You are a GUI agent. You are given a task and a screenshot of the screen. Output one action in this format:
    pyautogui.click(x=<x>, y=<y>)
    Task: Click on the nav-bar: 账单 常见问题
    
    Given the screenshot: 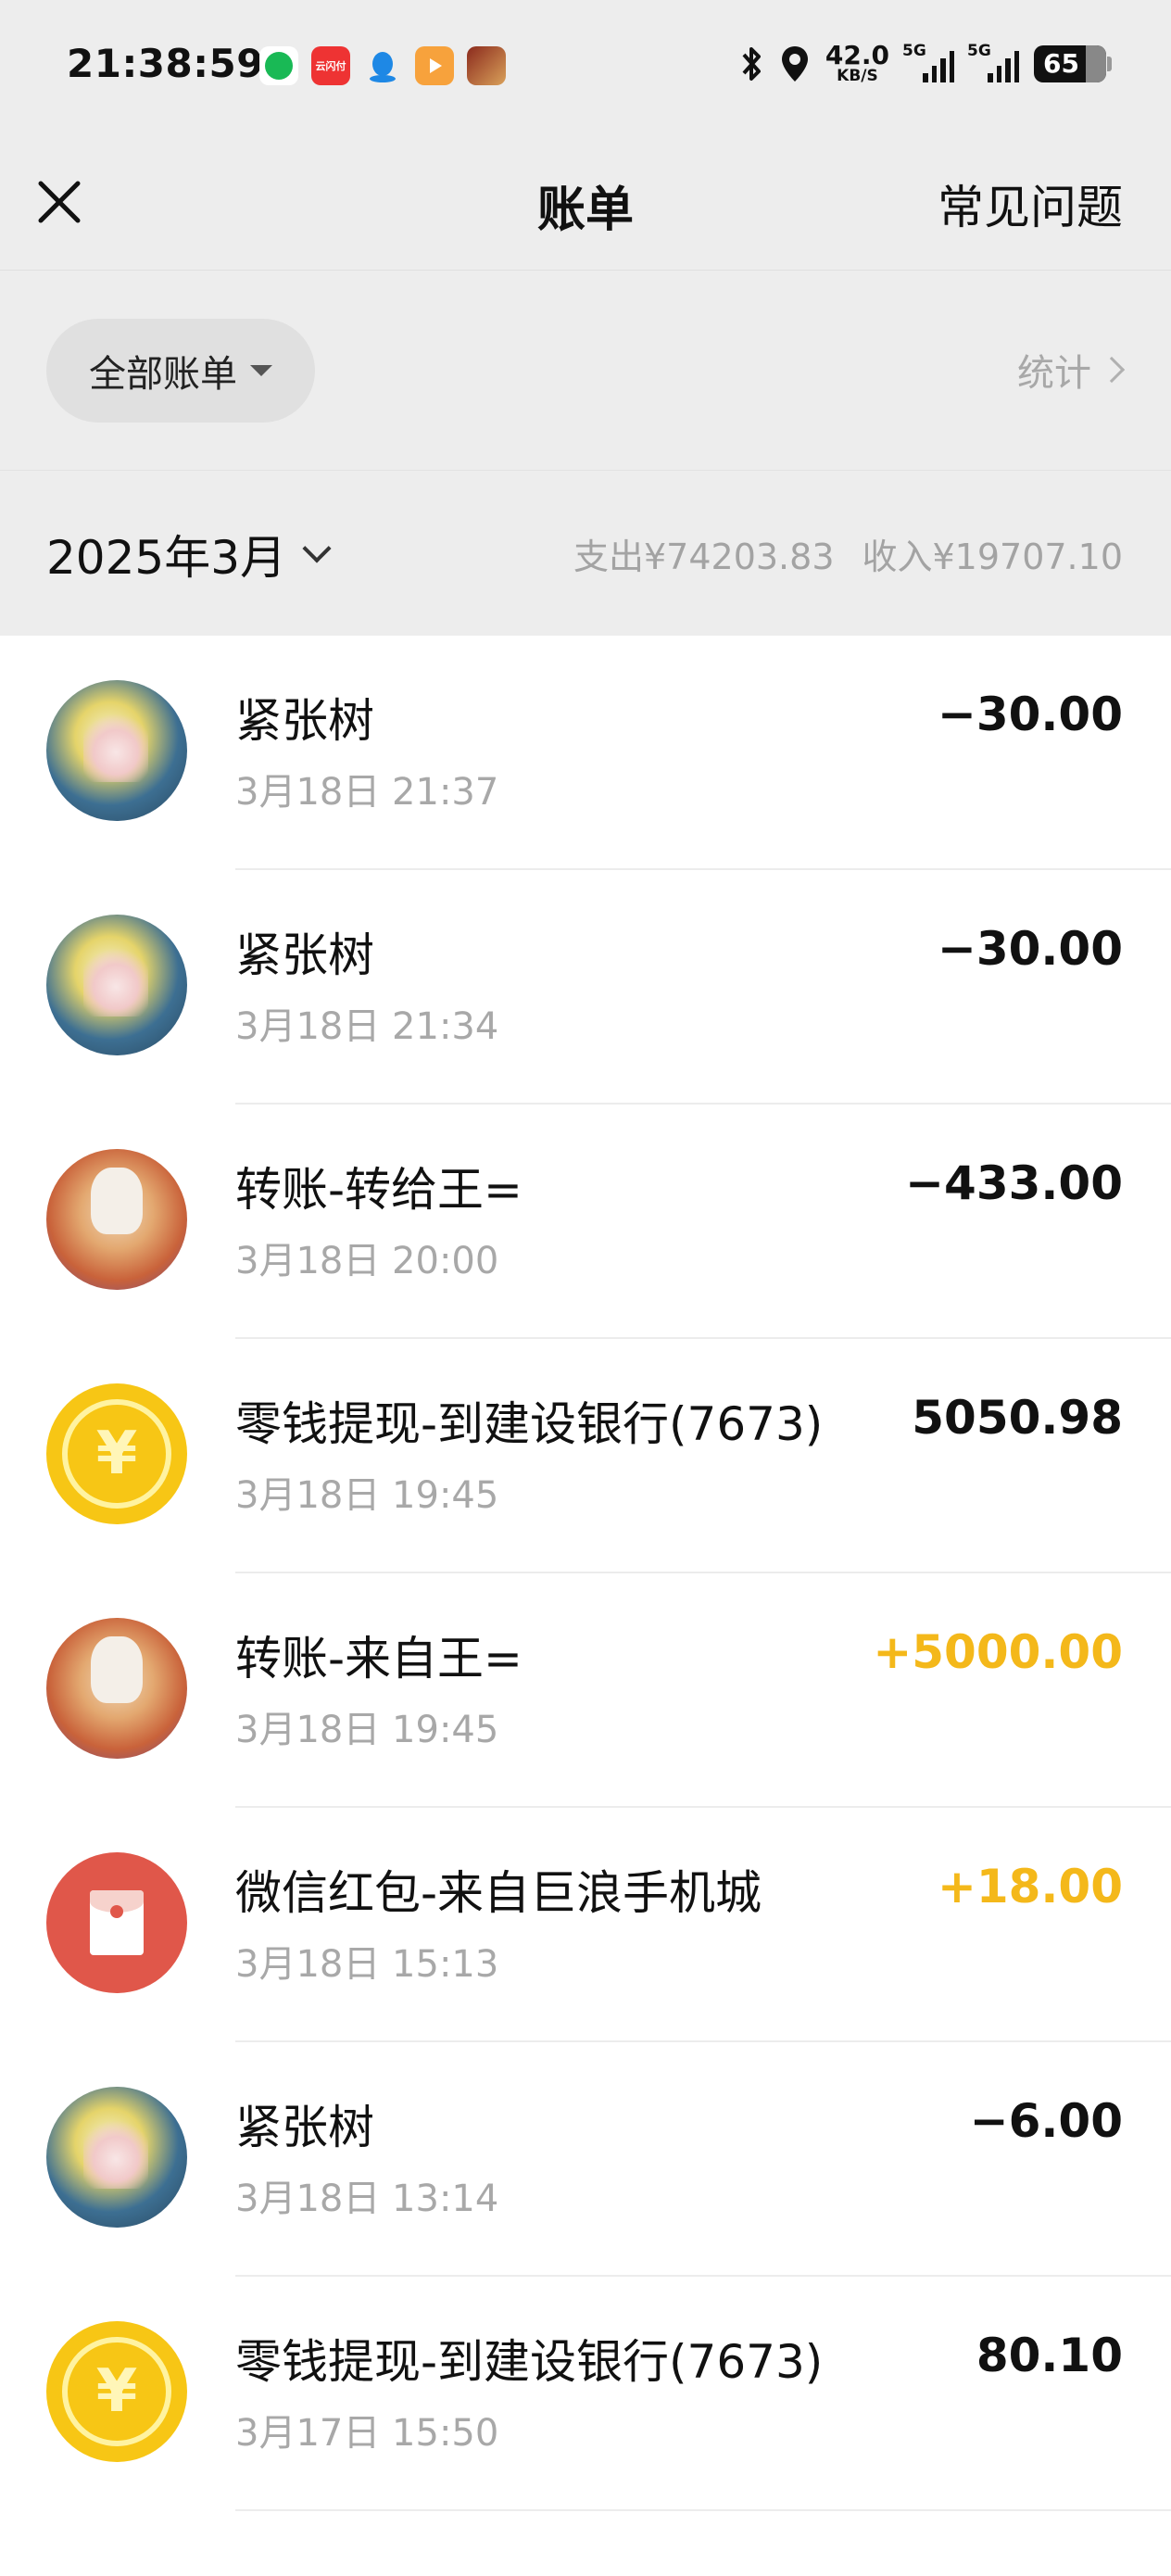 What is the action you would take?
    pyautogui.click(x=585, y=203)
    